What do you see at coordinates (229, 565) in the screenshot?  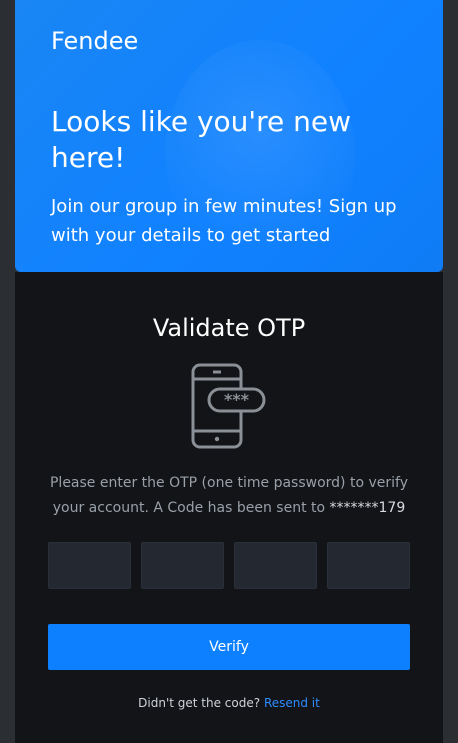 I see `otp-input-row` at bounding box center [229, 565].